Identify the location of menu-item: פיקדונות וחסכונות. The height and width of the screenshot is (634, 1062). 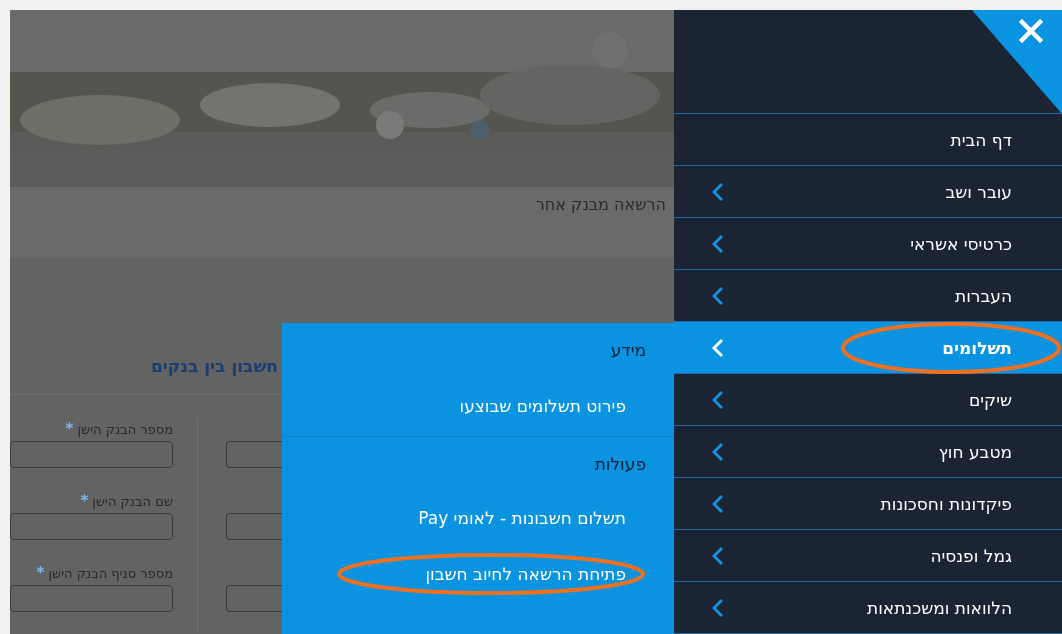
(868, 504).